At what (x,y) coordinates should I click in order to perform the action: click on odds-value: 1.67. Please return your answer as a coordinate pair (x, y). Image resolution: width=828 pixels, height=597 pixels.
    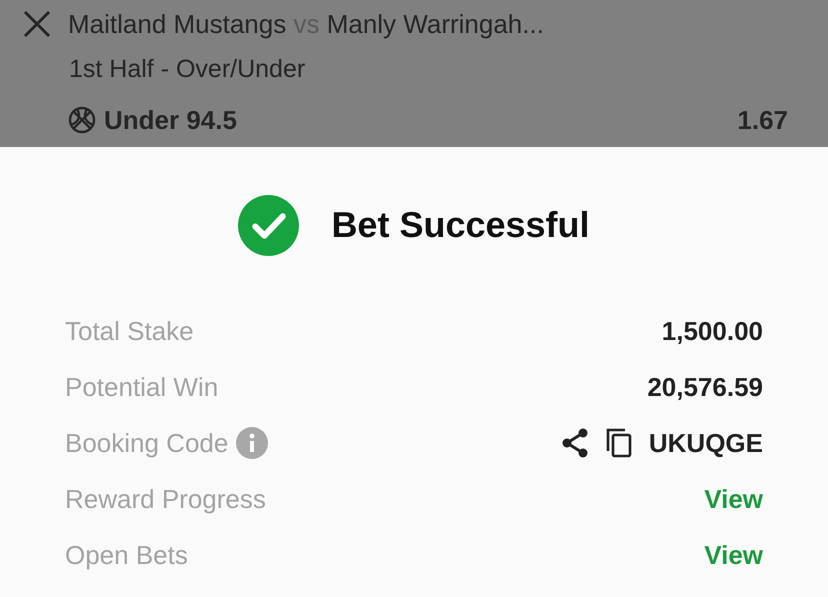
    Looking at the image, I should click on (762, 120).